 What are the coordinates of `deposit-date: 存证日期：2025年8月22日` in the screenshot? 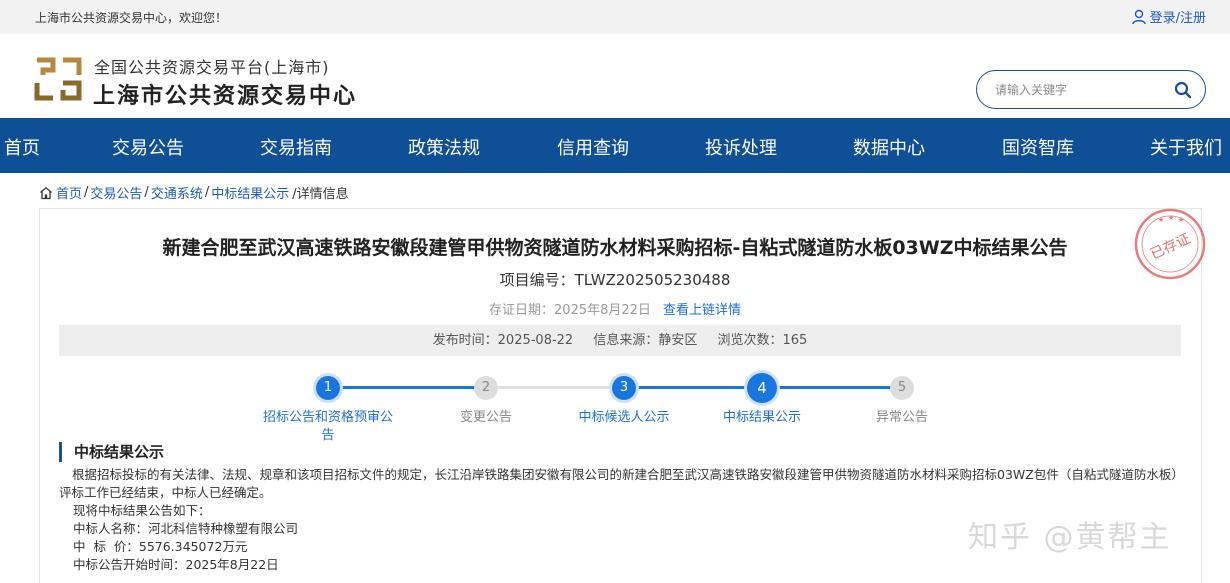 It's located at (570, 310).